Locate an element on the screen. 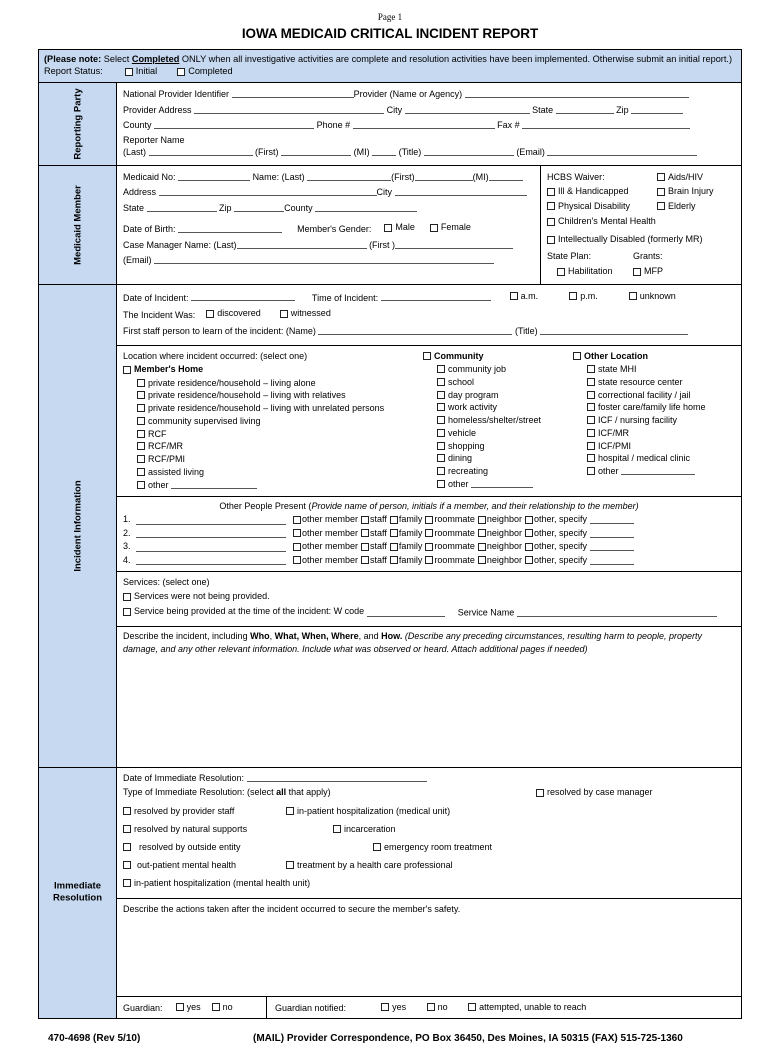 Image resolution: width=770 pixels, height=1044 pixels. location-option: state resource center is located at coordinates (653, 382).